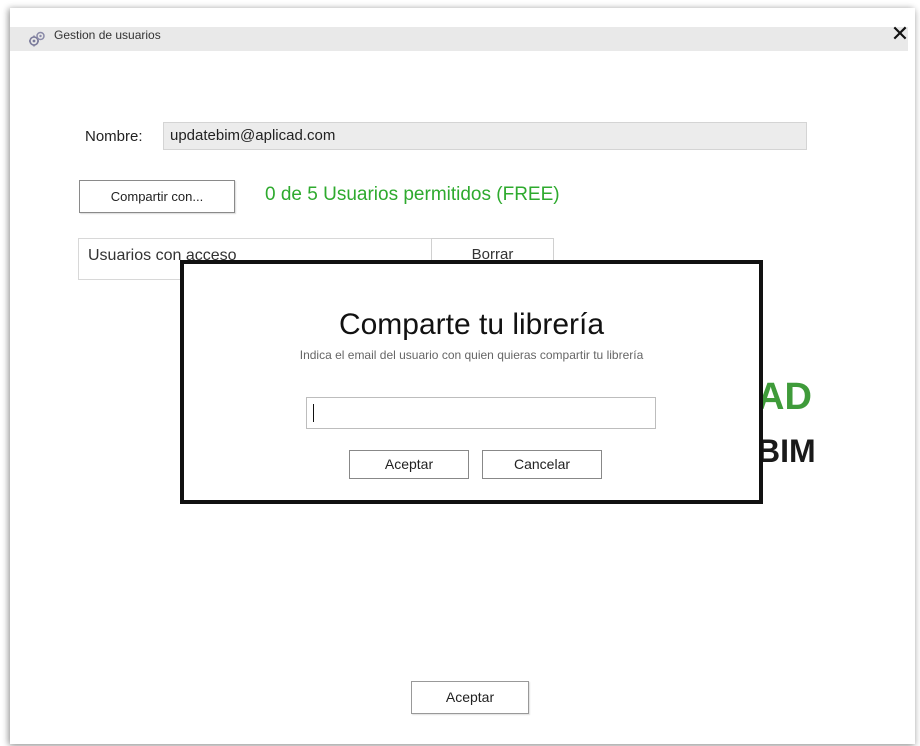  What do you see at coordinates (900, 34) in the screenshot?
I see `close-icon: ✕` at bounding box center [900, 34].